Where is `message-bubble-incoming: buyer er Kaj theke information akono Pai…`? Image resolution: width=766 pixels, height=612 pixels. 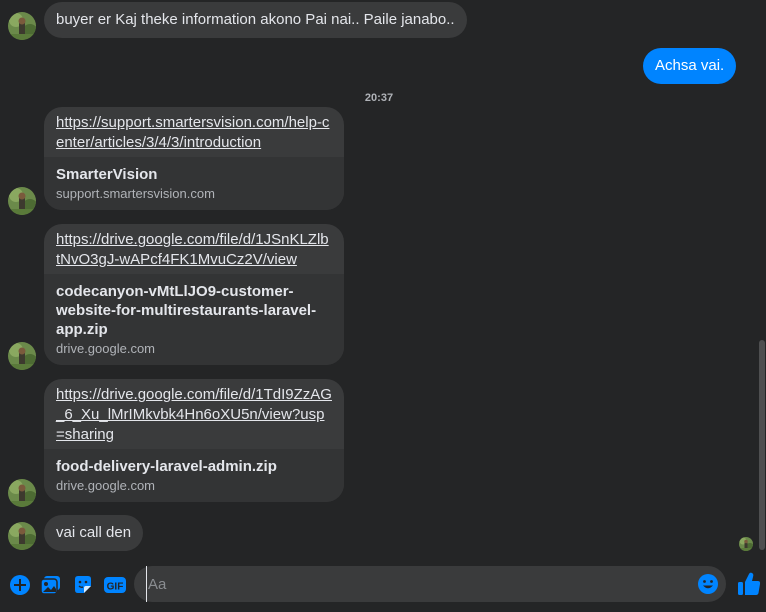 message-bubble-incoming: buyer er Kaj theke information akono Pai… is located at coordinates (255, 20).